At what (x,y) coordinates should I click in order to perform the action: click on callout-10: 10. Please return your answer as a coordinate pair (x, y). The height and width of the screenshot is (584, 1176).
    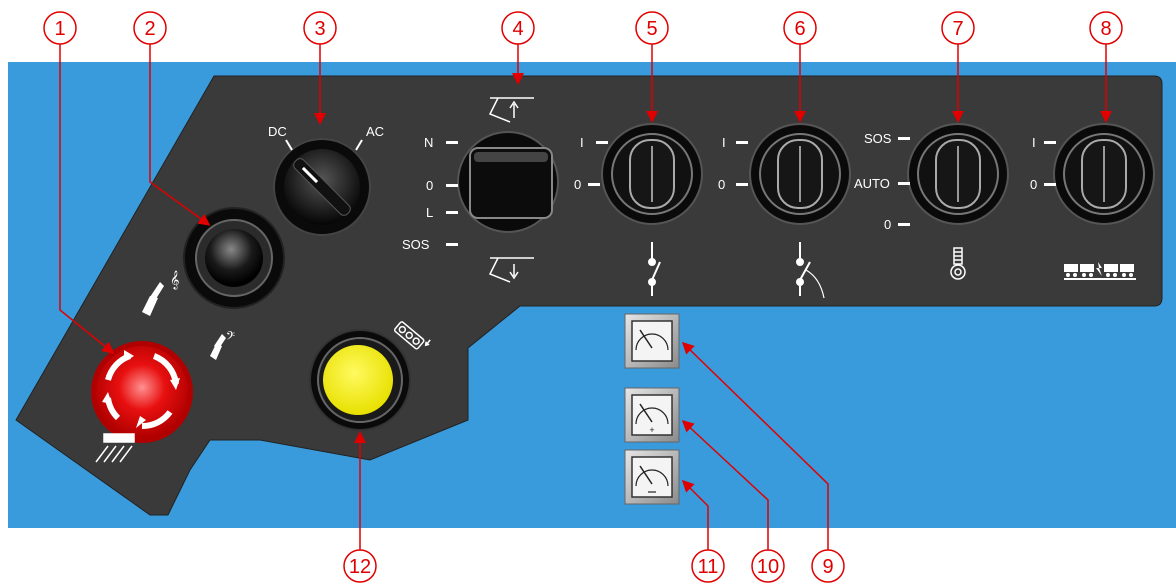
    Looking at the image, I should click on (768, 566).